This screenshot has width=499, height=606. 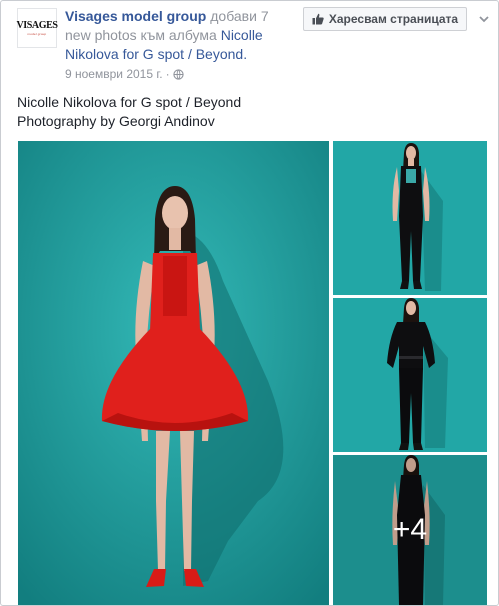 What do you see at coordinates (135, 16) in the screenshot?
I see `page-name-link: Visages model group` at bounding box center [135, 16].